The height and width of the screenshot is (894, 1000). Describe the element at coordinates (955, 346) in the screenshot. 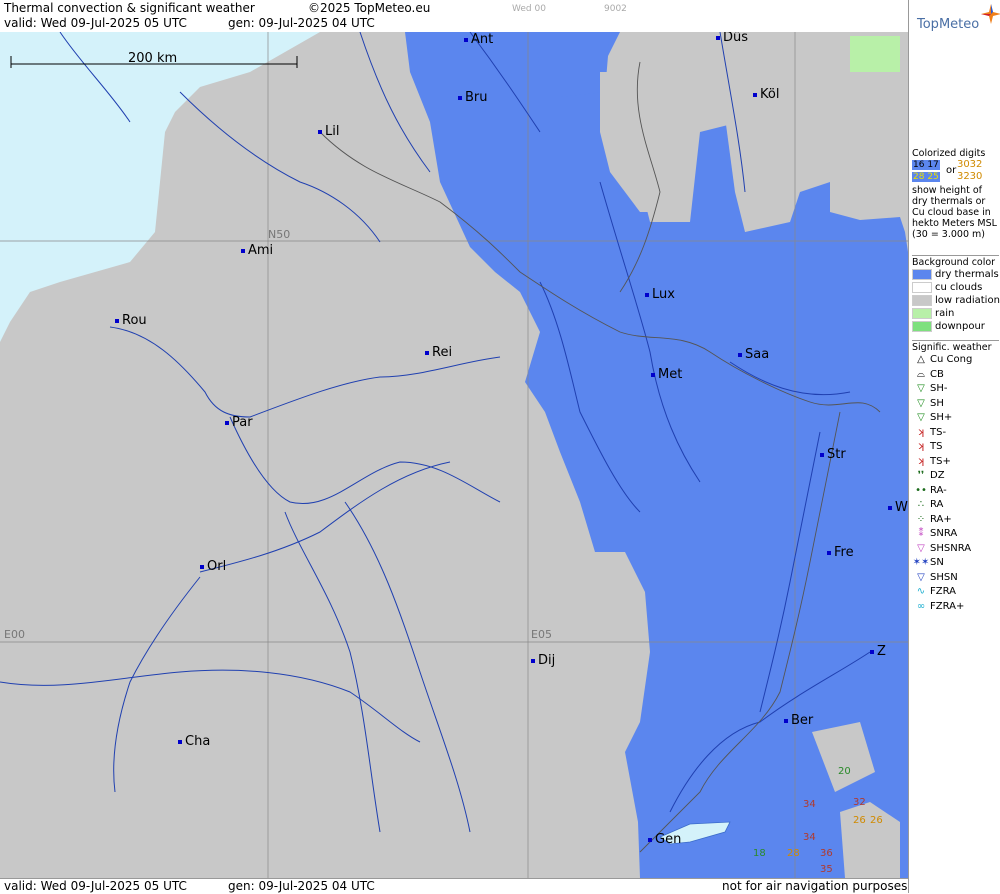

I see `legend-sig-title: Signific. weather` at that location.